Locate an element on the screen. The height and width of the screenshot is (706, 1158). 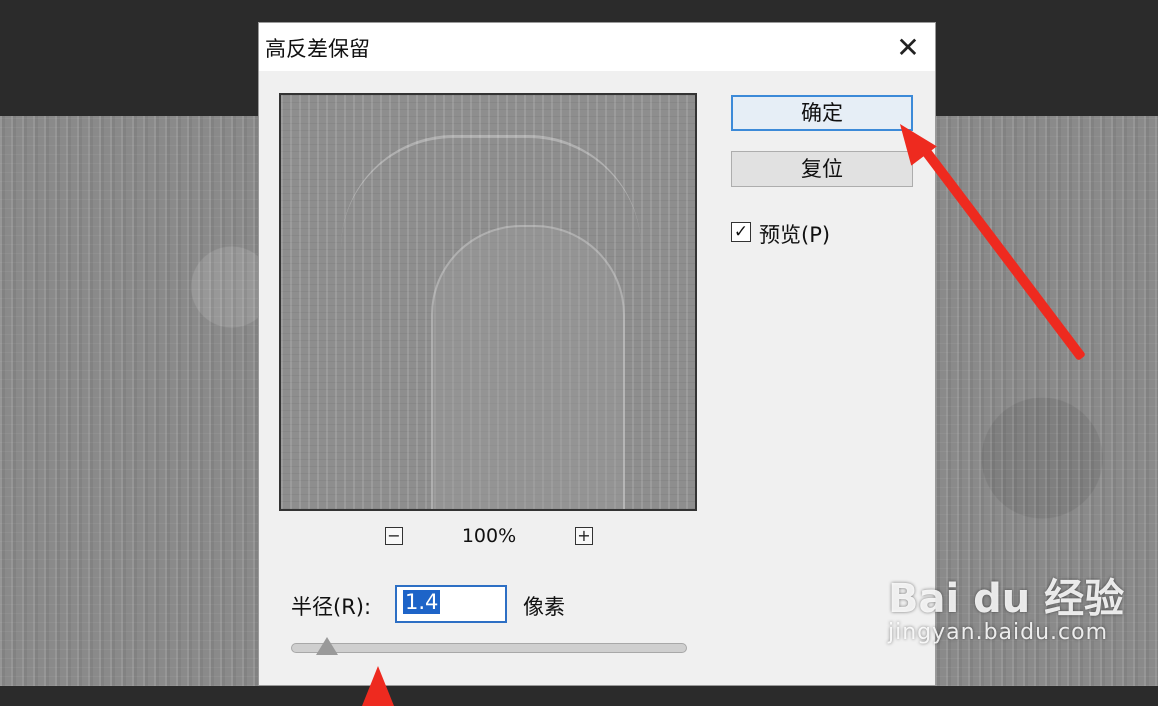
watermark-url: jingyan.baidu.com is located at coordinates (998, 632).